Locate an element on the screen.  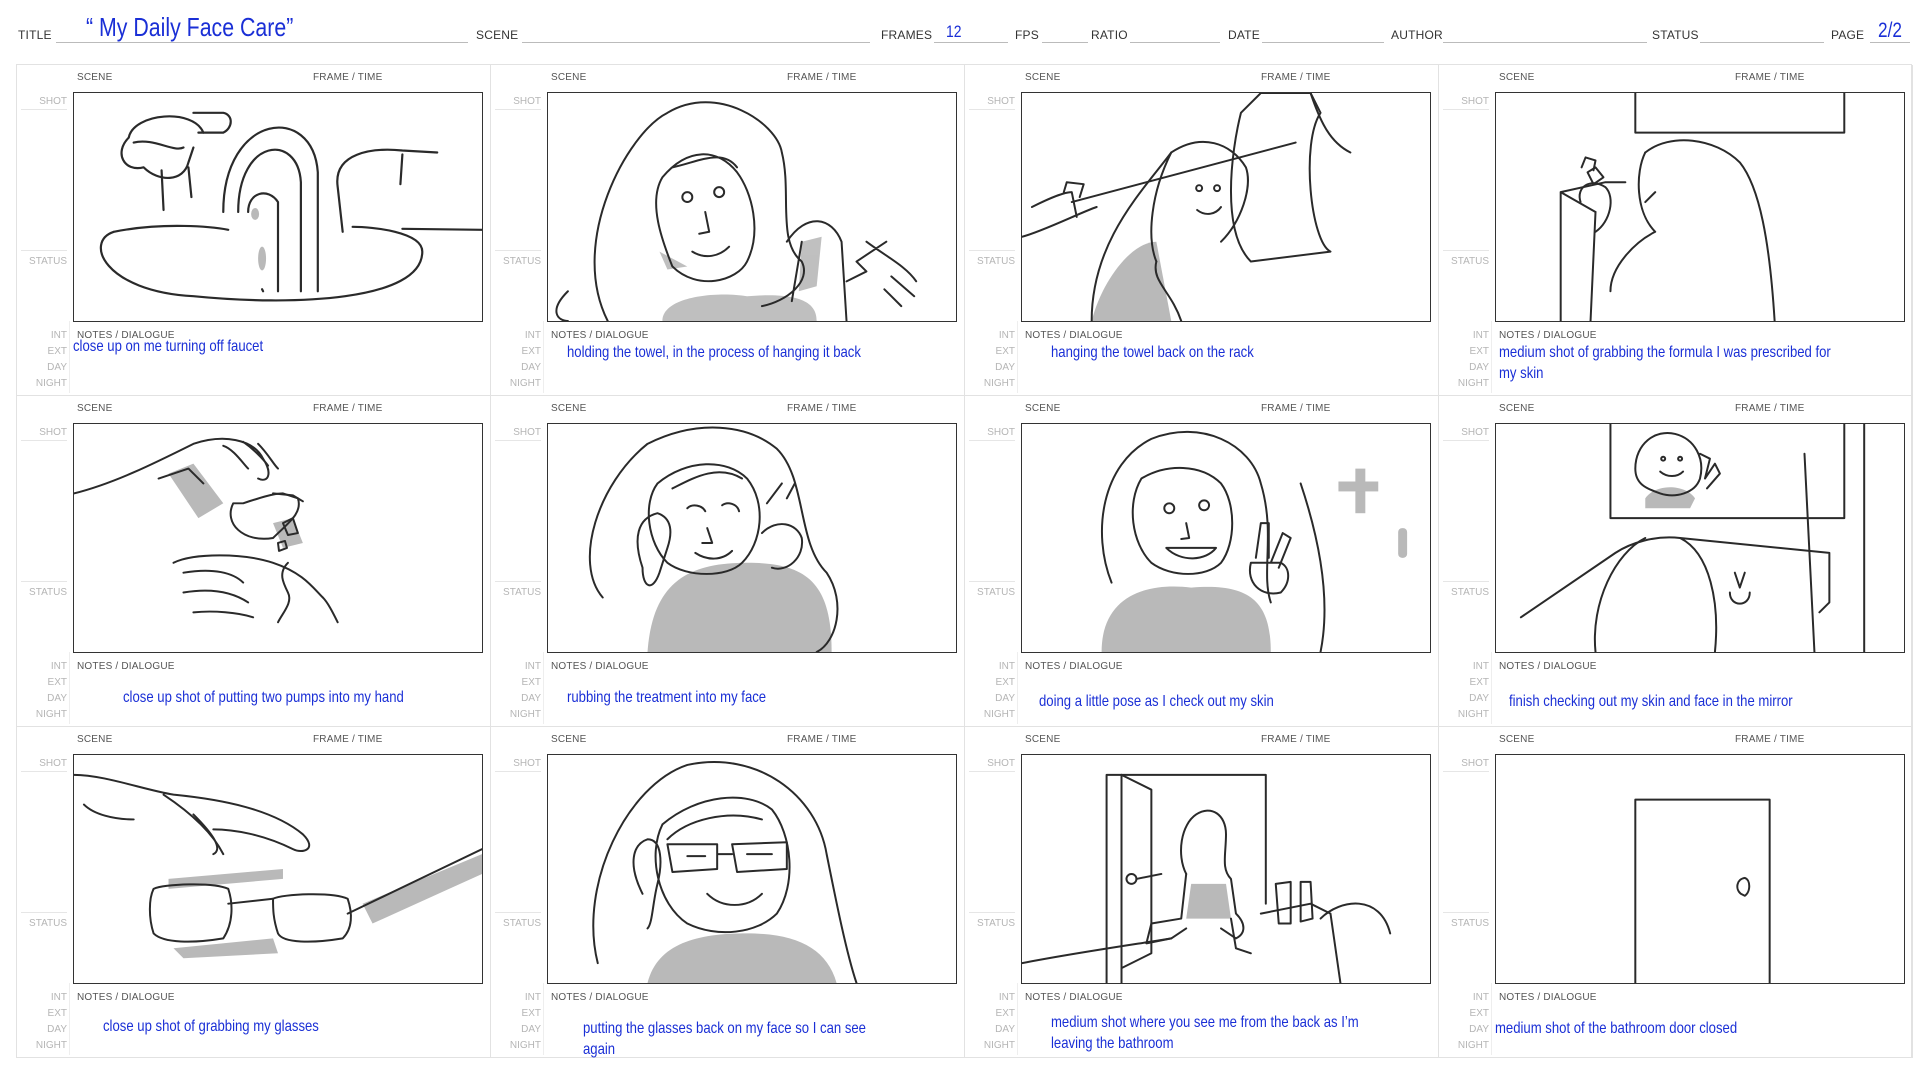
status-underline is located at coordinates (1762, 42).